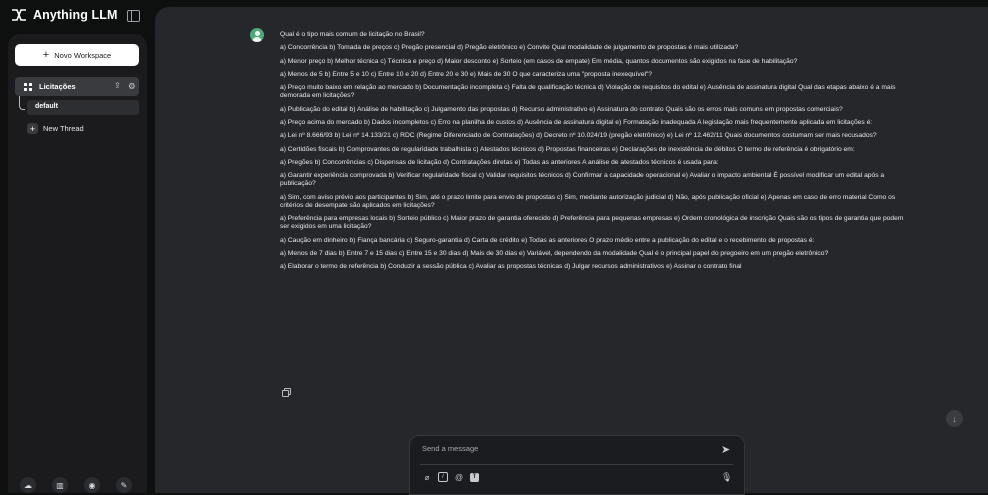 This screenshot has width=988, height=495. Describe the element at coordinates (567, 448) in the screenshot. I see `message-input` at that location.